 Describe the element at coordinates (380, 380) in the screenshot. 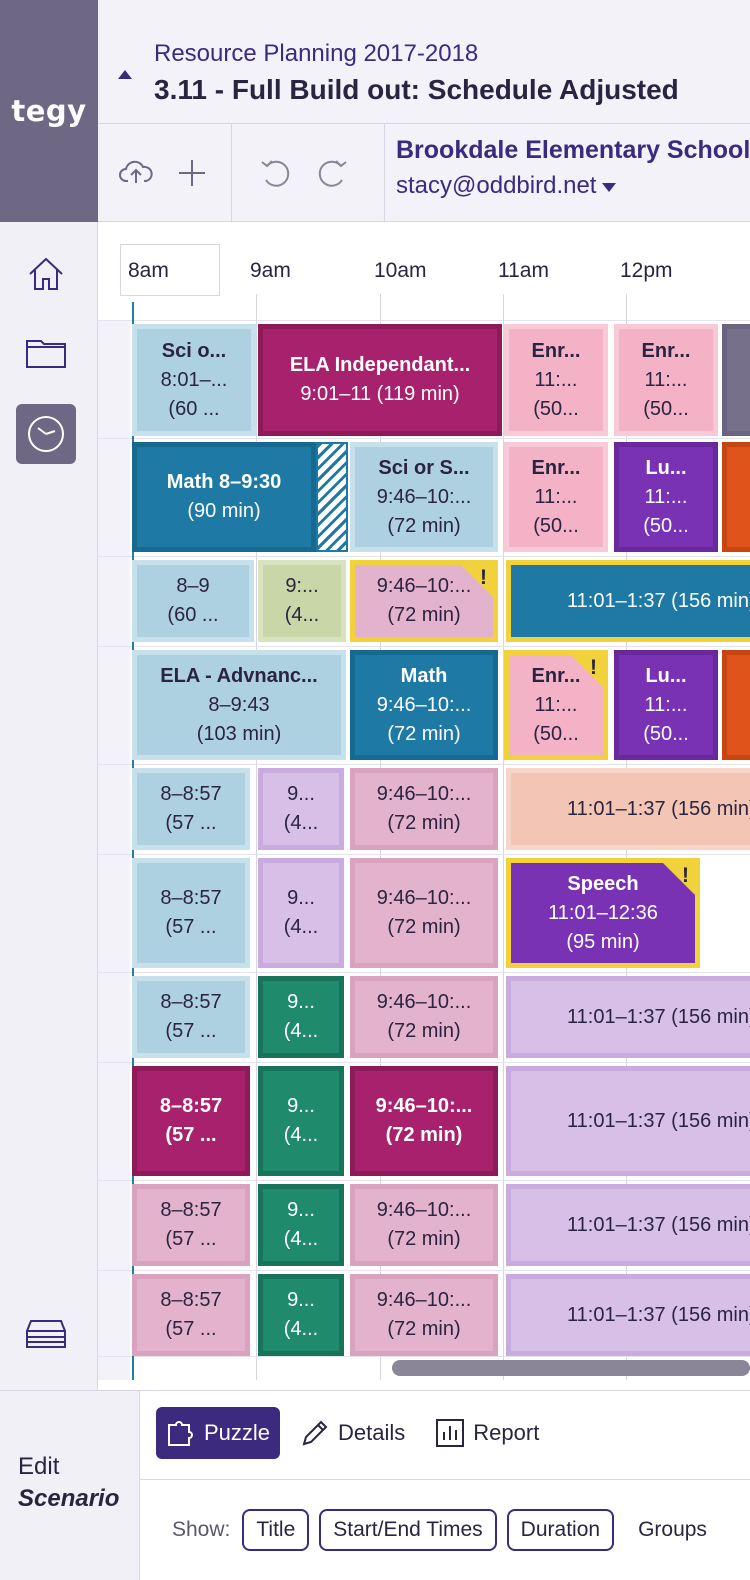

I see `schedule-block: ELA Independant... 9:01–11 (119 min)` at that location.